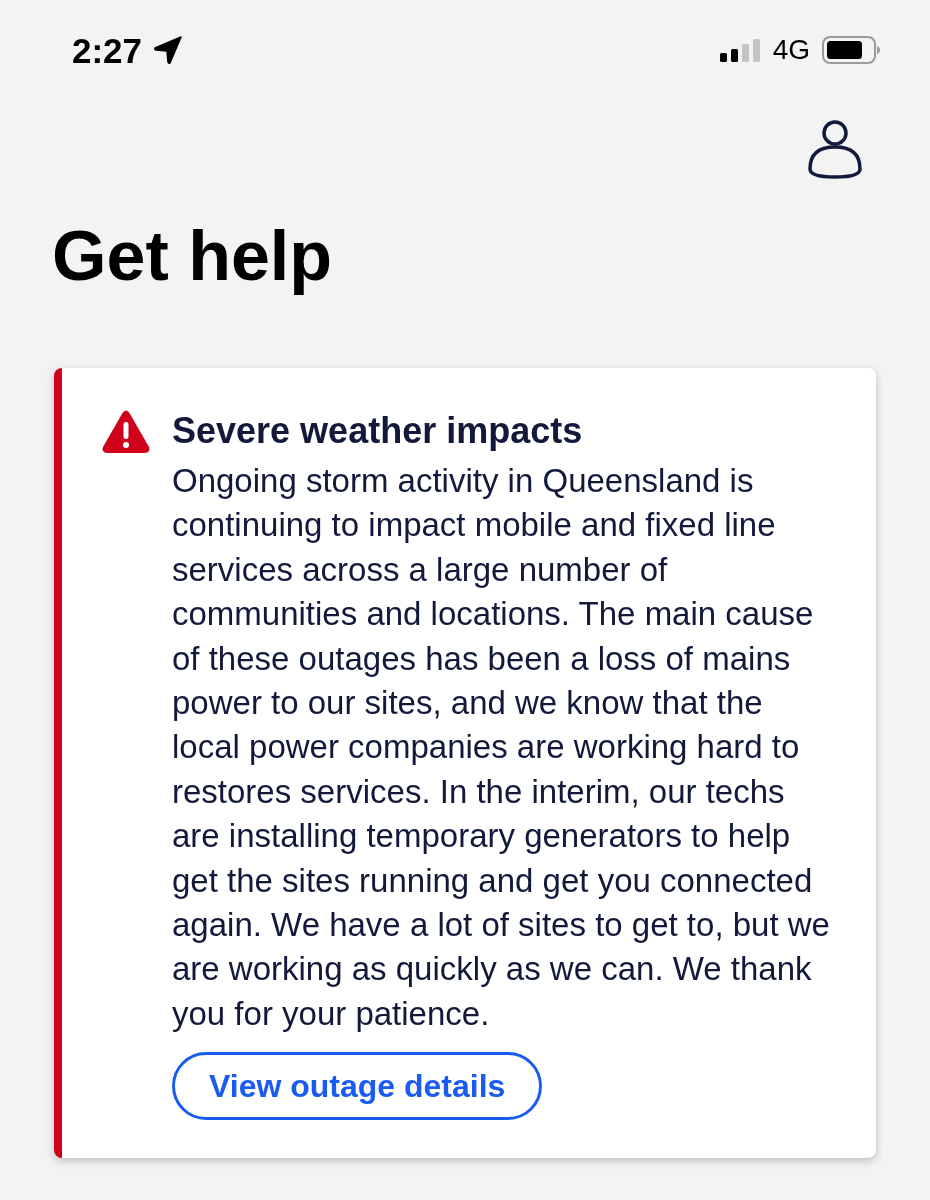 This screenshot has height=1200, width=930. I want to click on signal-icon, so click(739, 50).